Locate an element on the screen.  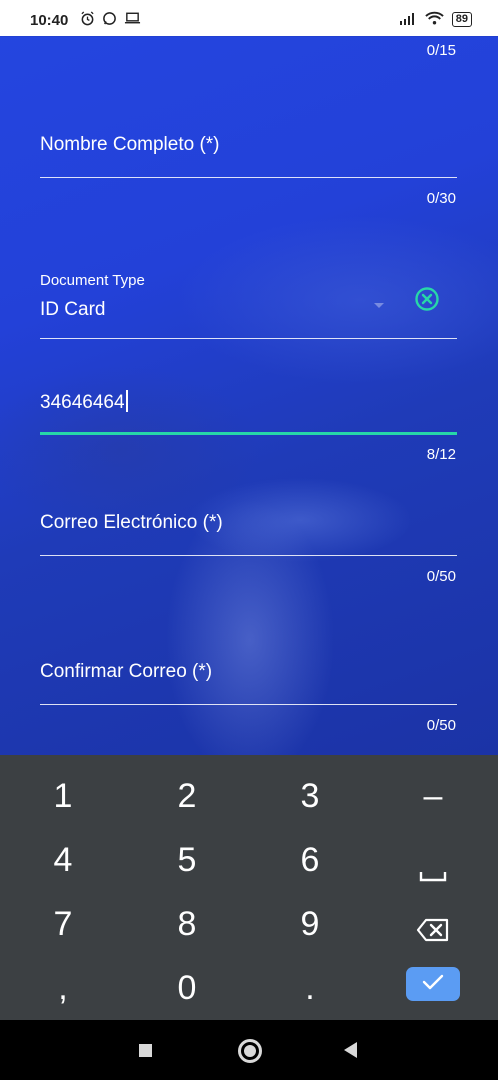
status-time: 10:40 is located at coordinates (49, 20).